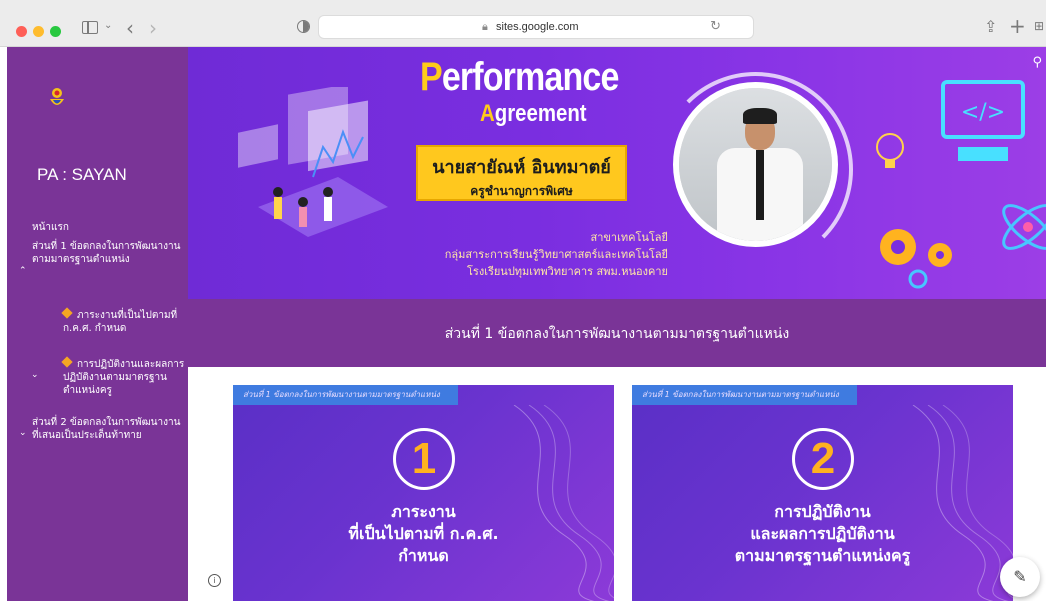  What do you see at coordinates (990, 26) in the screenshot?
I see `share-icon: ⇪` at bounding box center [990, 26].